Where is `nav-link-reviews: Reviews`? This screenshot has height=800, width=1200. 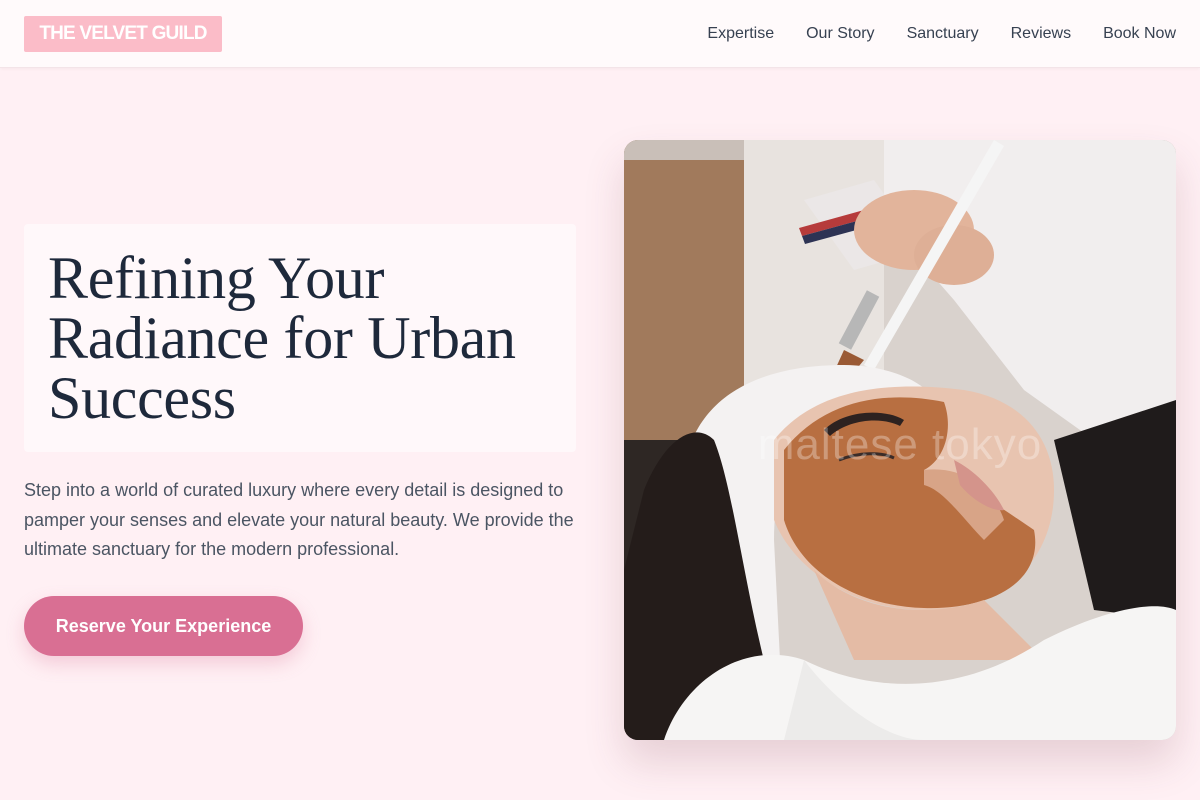 nav-link-reviews: Reviews is located at coordinates (1041, 34).